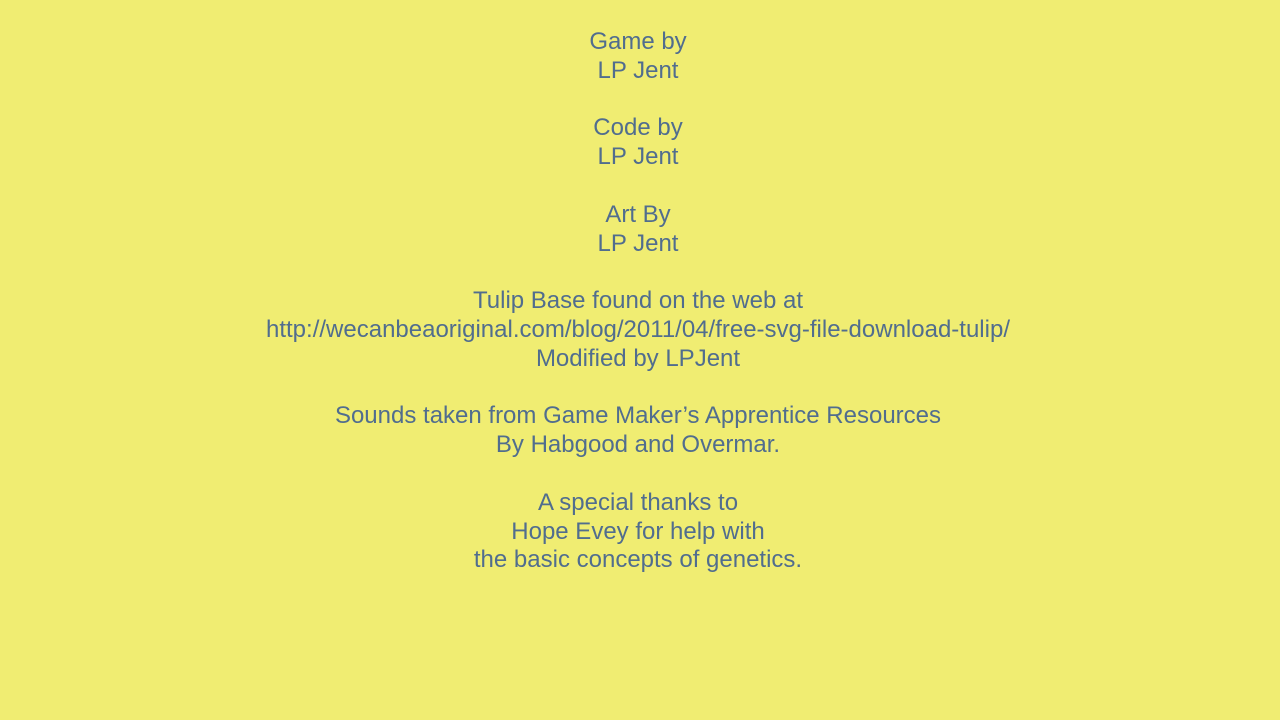 This screenshot has width=1280, height=720. What do you see at coordinates (638, 70) in the screenshot?
I see `credits-game-author: LP Jent` at bounding box center [638, 70].